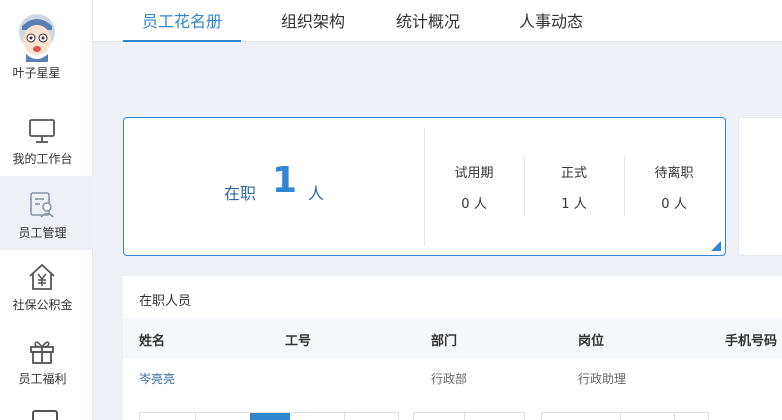  I want to click on house-yuan-icon, so click(42, 276).